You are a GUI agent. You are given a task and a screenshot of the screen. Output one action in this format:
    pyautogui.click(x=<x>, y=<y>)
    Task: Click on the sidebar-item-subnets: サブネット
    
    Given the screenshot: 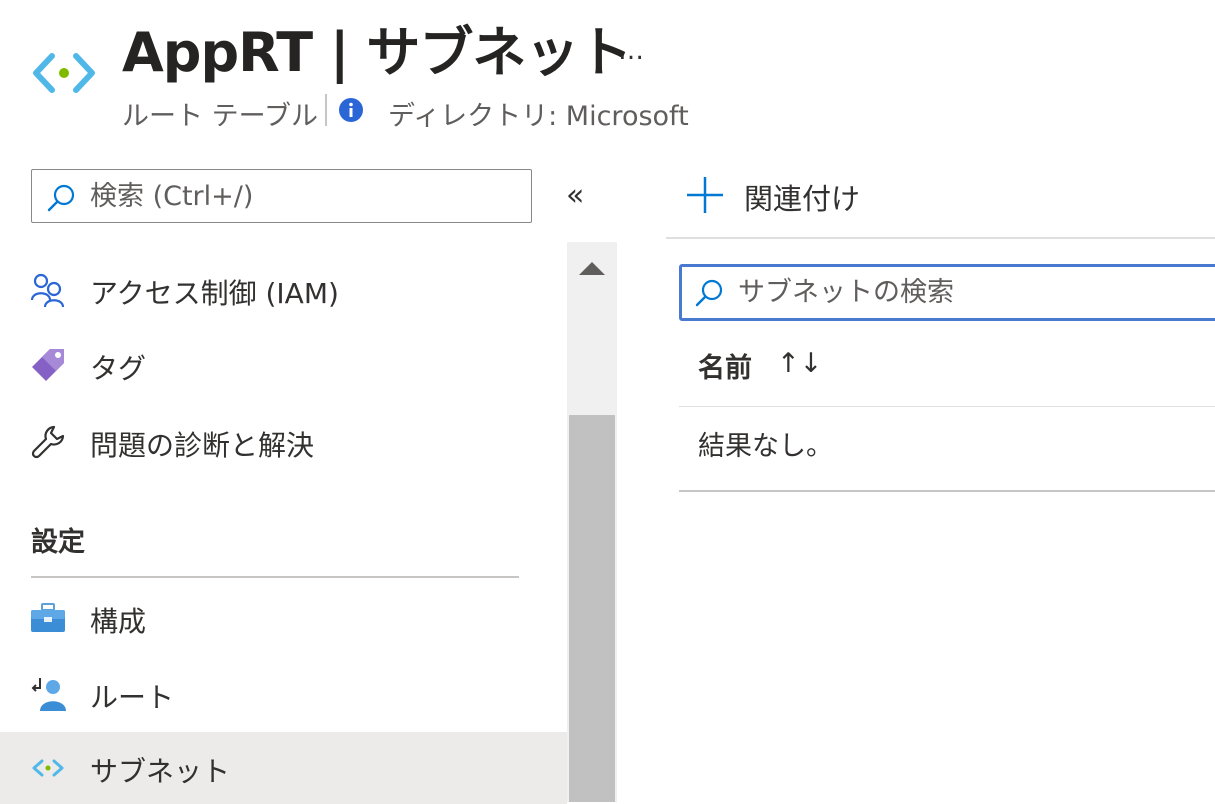 What is the action you would take?
    pyautogui.click(x=283, y=768)
    